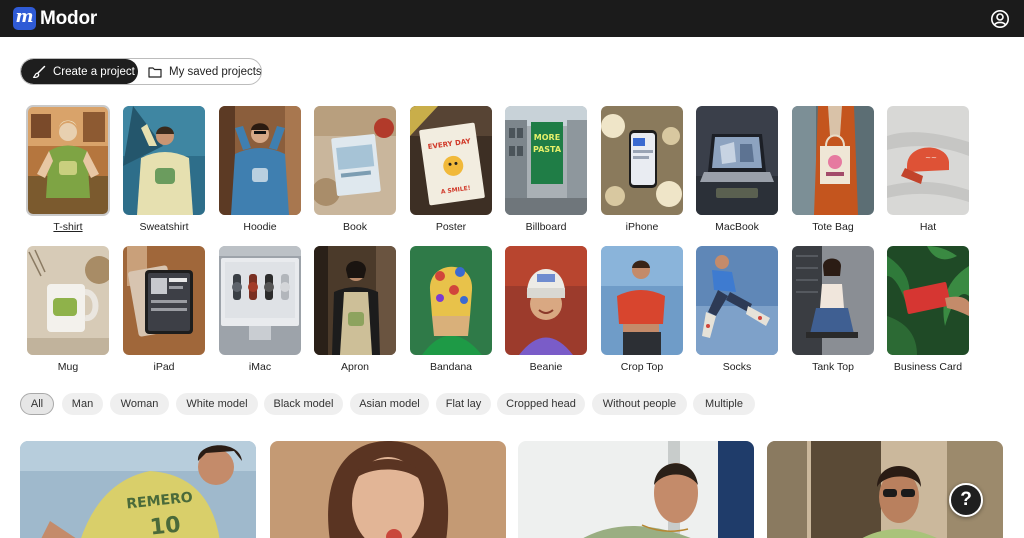 This screenshot has width=1024, height=538. I want to click on category-label: Mug, so click(68, 367).